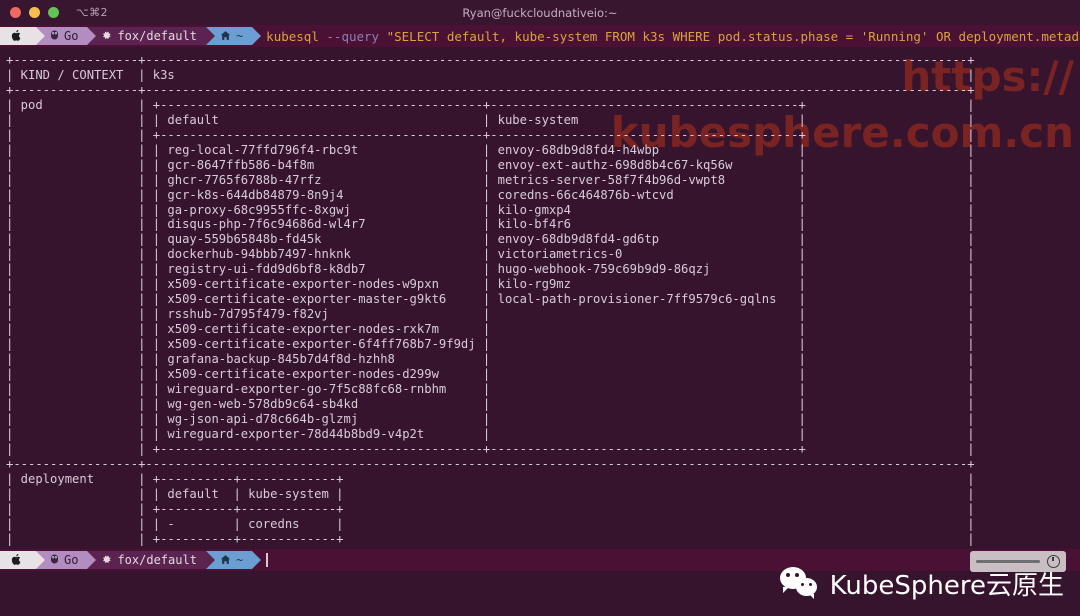  I want to click on prompt-segment-context-bottom: fox/default, so click(151, 560).